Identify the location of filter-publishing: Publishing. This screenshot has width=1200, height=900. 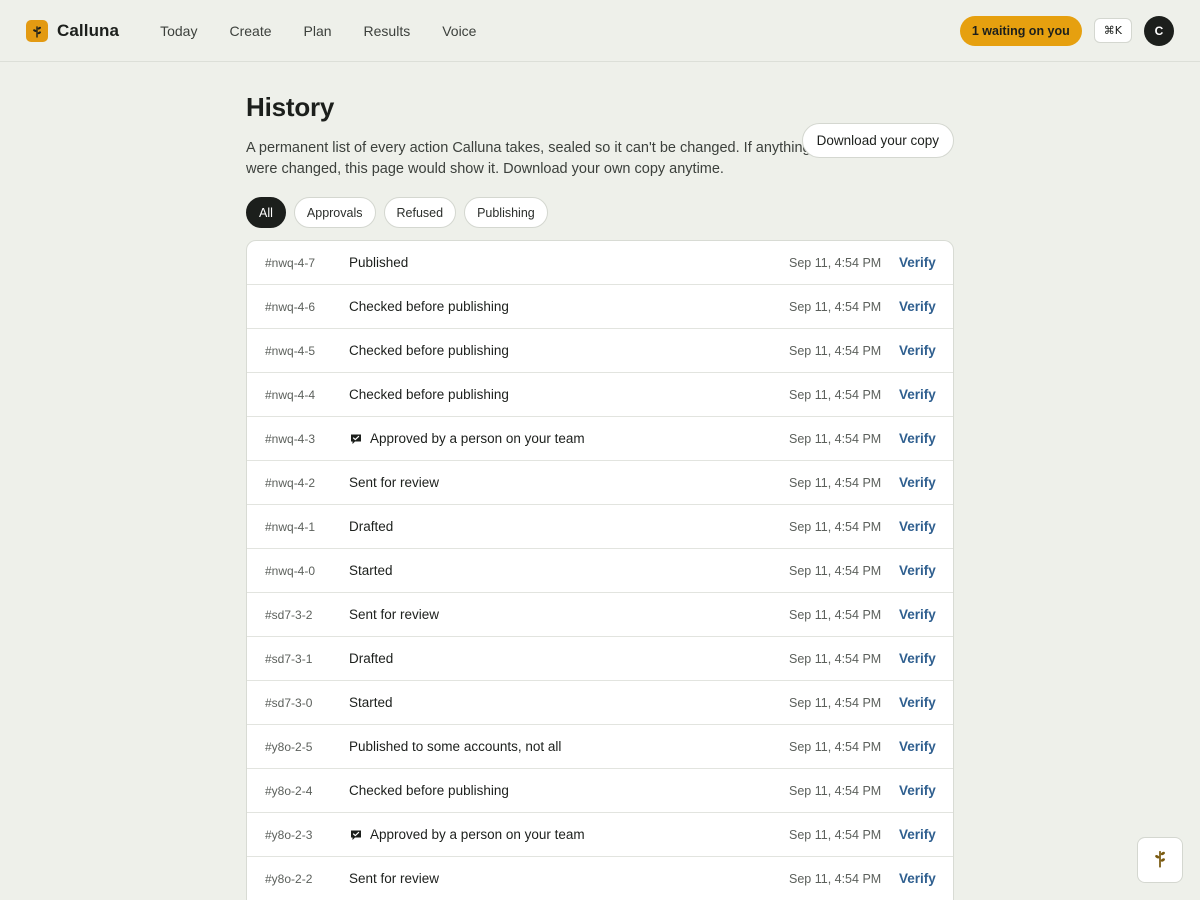
(506, 212).